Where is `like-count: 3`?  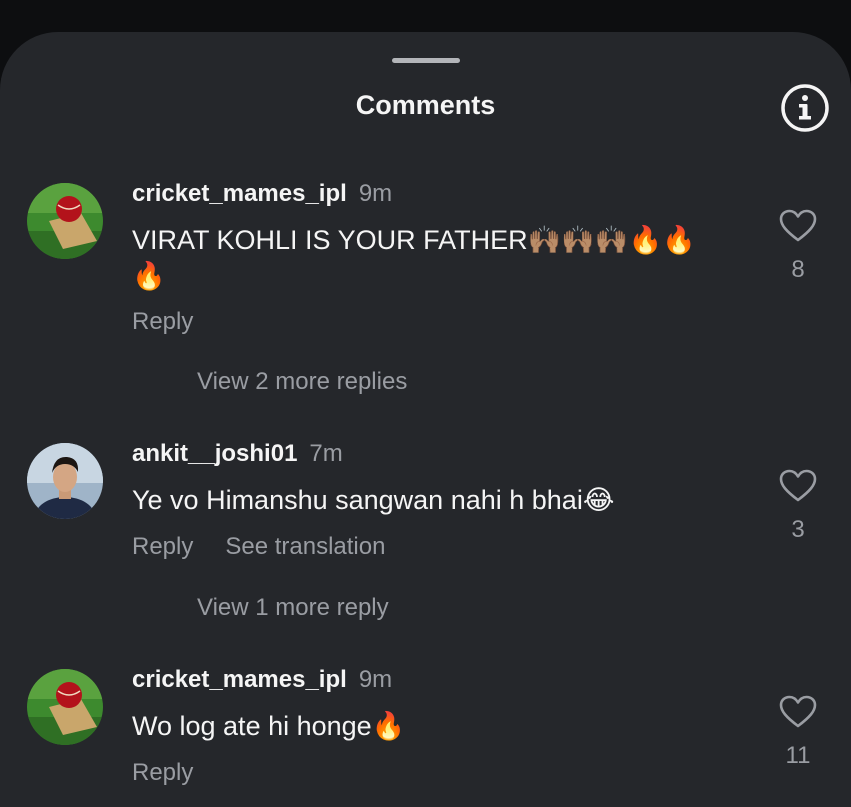 like-count: 3 is located at coordinates (798, 529).